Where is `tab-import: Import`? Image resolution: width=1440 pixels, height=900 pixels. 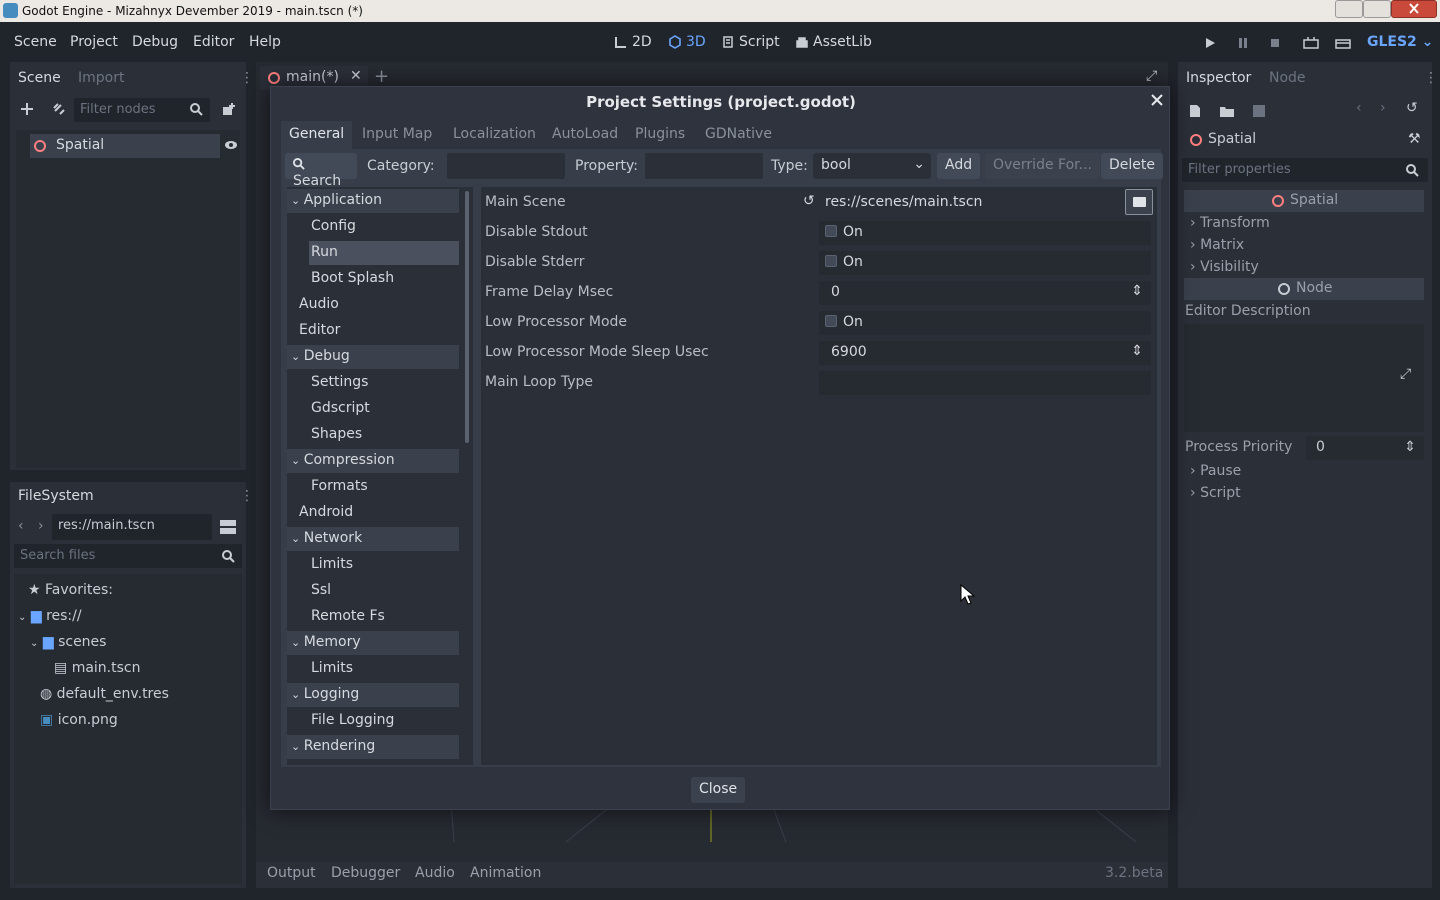 tab-import: Import is located at coordinates (101, 78).